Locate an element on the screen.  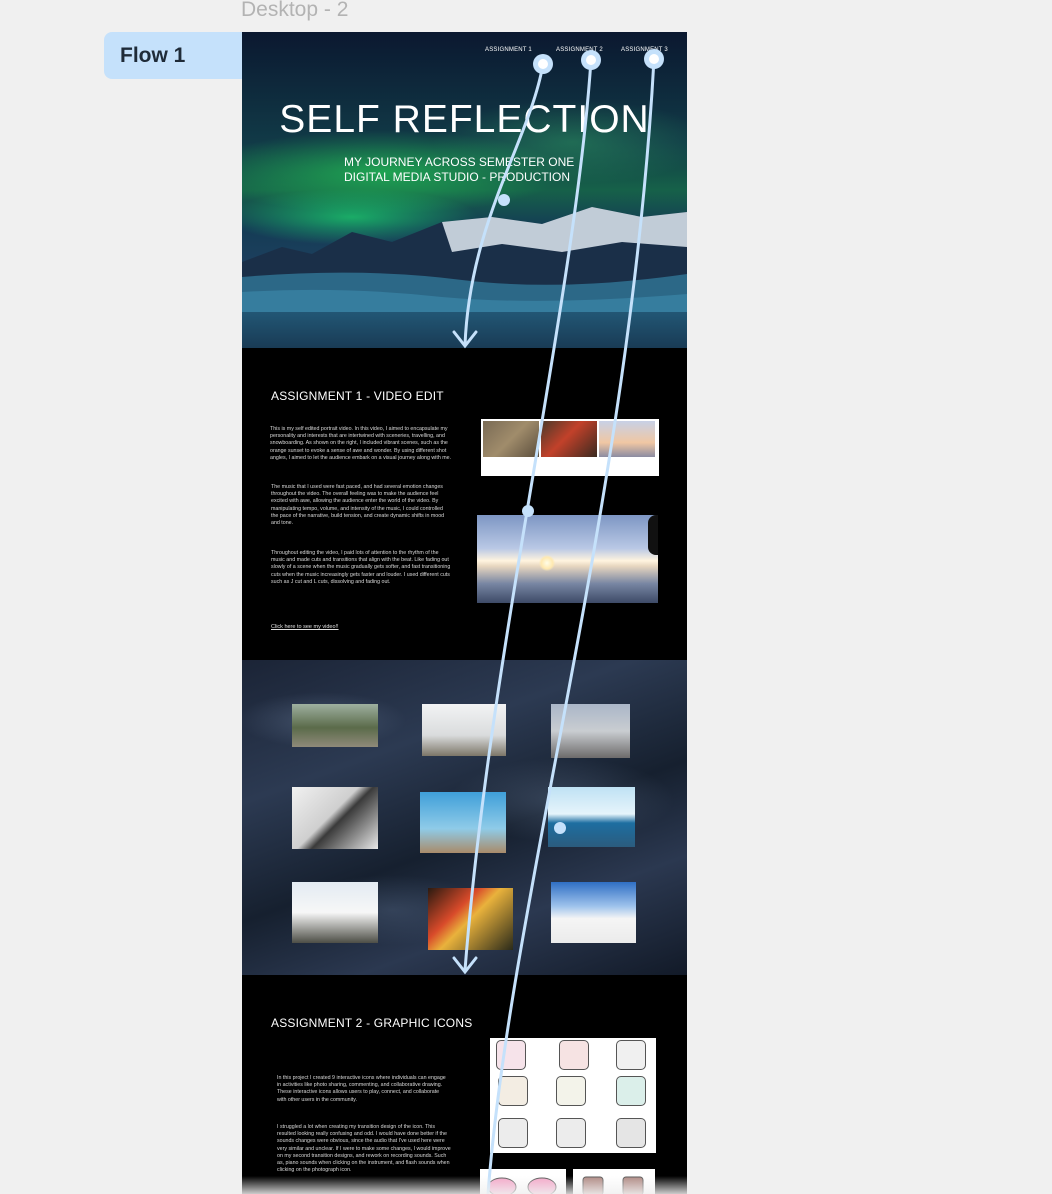
canvas-bottom-fade is located at coordinates (526, 1185).